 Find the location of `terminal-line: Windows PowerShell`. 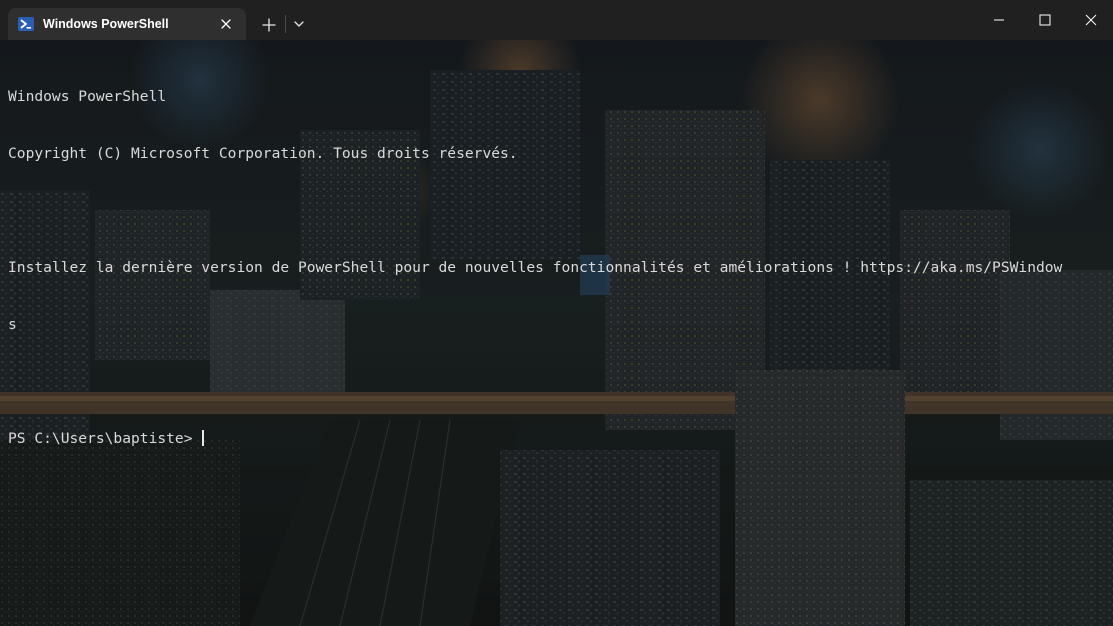

terminal-line: Windows PowerShell is located at coordinates (87, 96).